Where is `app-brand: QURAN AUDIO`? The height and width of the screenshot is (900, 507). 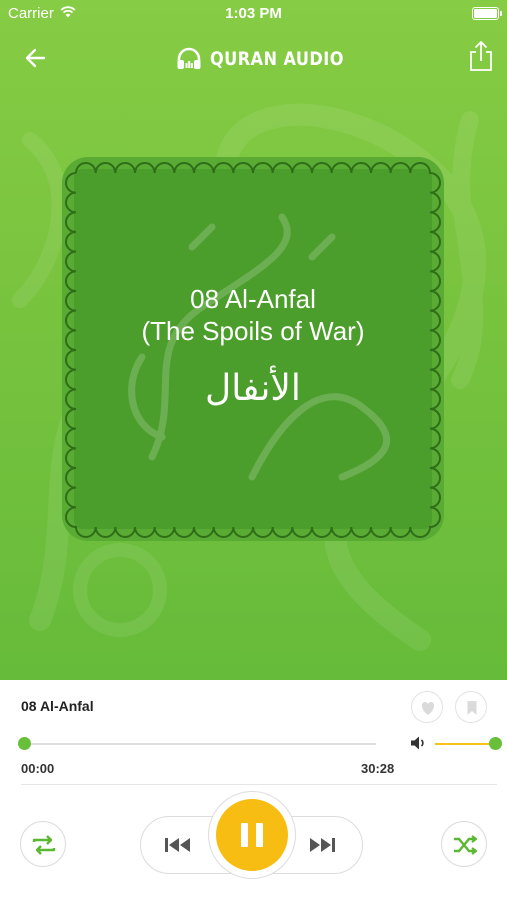 app-brand: QURAN AUDIO is located at coordinates (271, 59).